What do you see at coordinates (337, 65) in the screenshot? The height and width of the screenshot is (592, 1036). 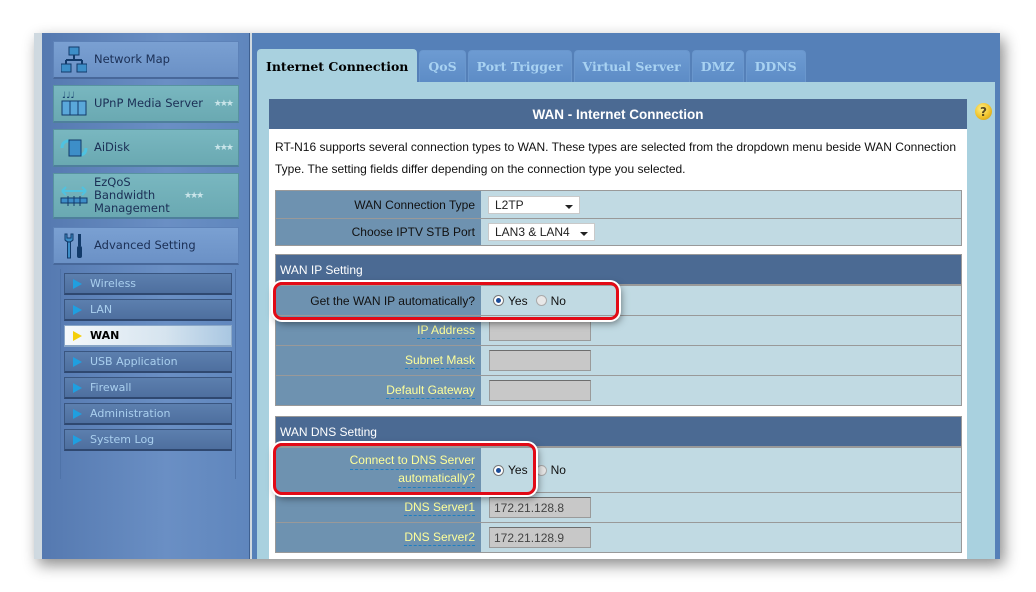 I see `tab-internet-connection: Internet Connection` at bounding box center [337, 65].